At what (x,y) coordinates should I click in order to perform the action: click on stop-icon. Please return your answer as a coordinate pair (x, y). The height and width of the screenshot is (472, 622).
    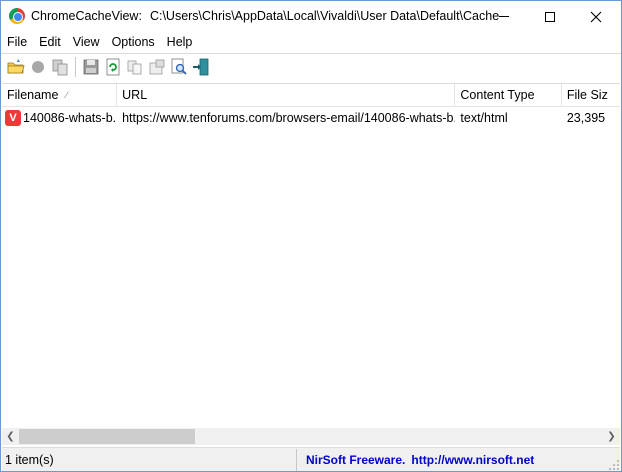
    Looking at the image, I should click on (38, 67).